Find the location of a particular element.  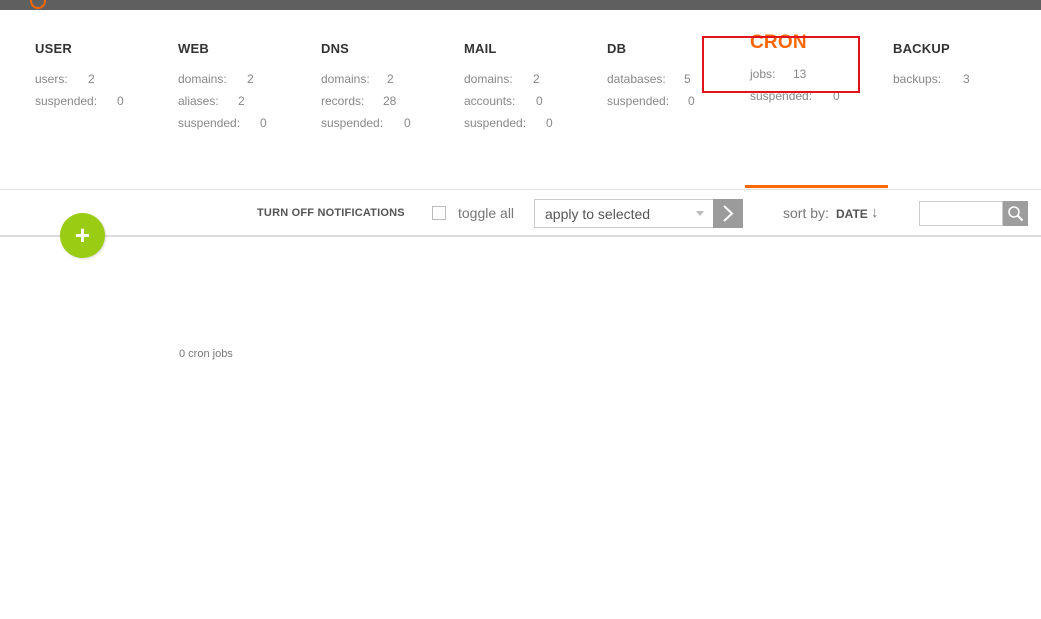

active-tab-indicator is located at coordinates (816, 186).